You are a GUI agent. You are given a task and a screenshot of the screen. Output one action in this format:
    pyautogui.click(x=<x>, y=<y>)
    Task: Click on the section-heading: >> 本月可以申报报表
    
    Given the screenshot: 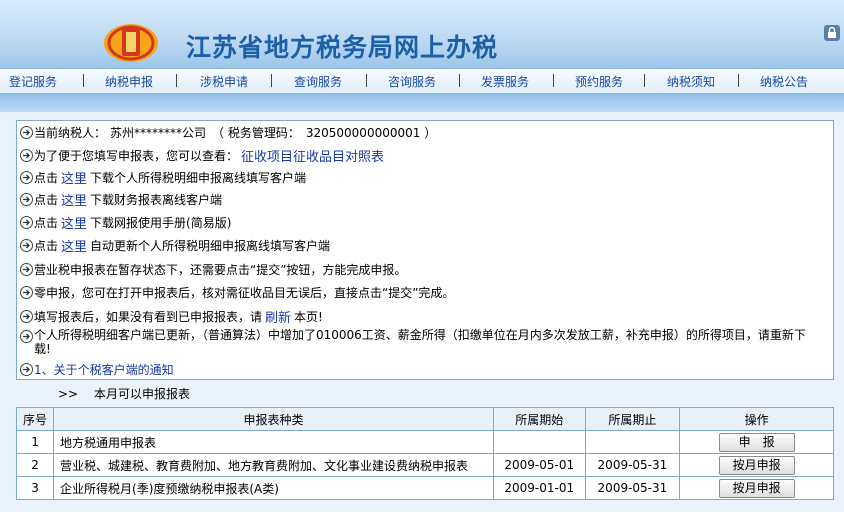 What is the action you would take?
    pyautogui.click(x=124, y=393)
    